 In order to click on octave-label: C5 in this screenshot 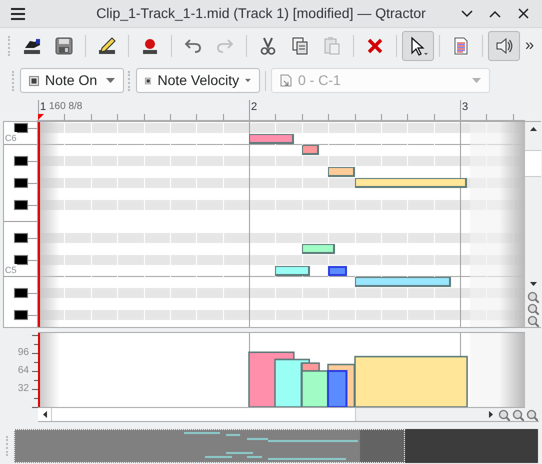, I will do `click(11, 270)`.